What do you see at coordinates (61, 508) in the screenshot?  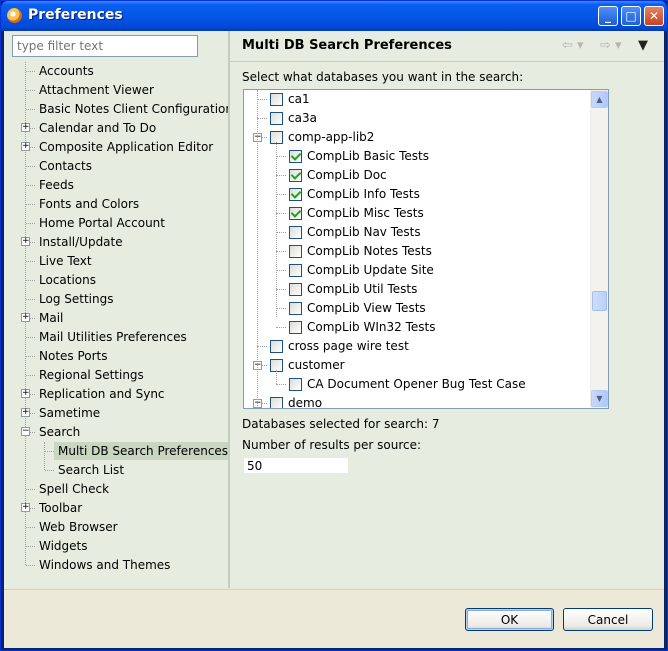 I see `tree-item-label: Toolbar` at bounding box center [61, 508].